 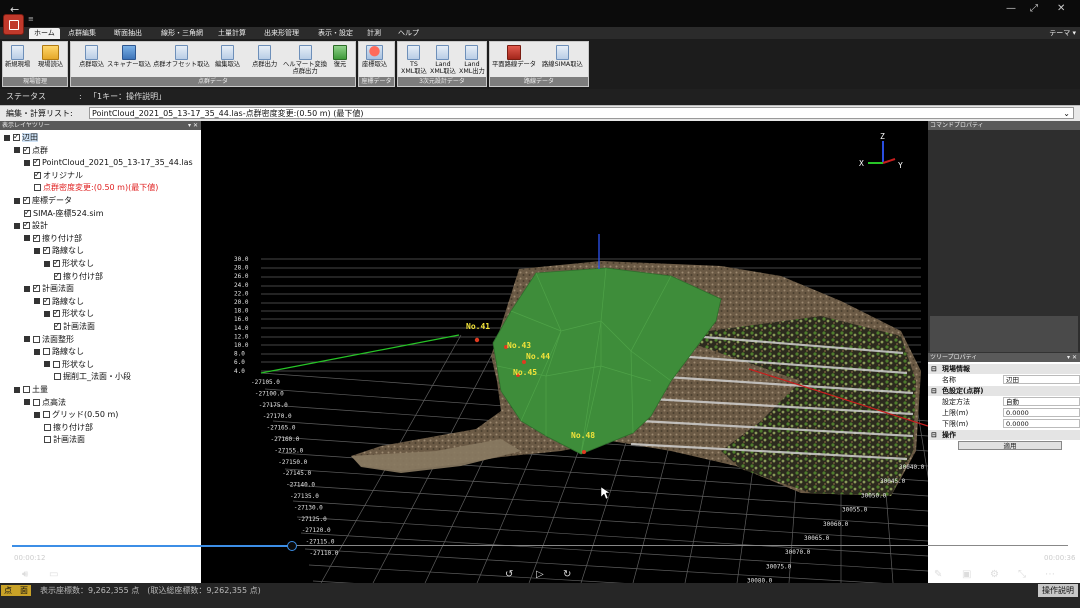 What do you see at coordinates (31, 150) in the screenshot?
I see `tree-node: 点群` at bounding box center [31, 150].